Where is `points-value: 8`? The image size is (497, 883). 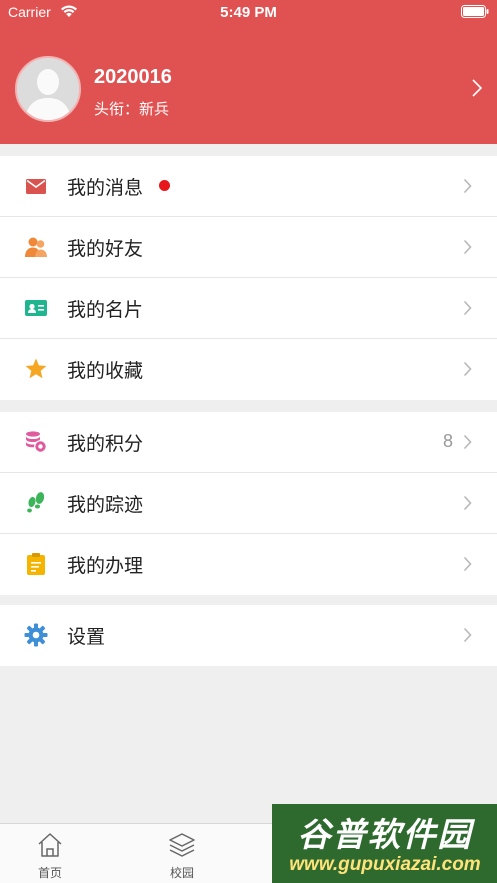
points-value: 8 is located at coordinates (447, 441).